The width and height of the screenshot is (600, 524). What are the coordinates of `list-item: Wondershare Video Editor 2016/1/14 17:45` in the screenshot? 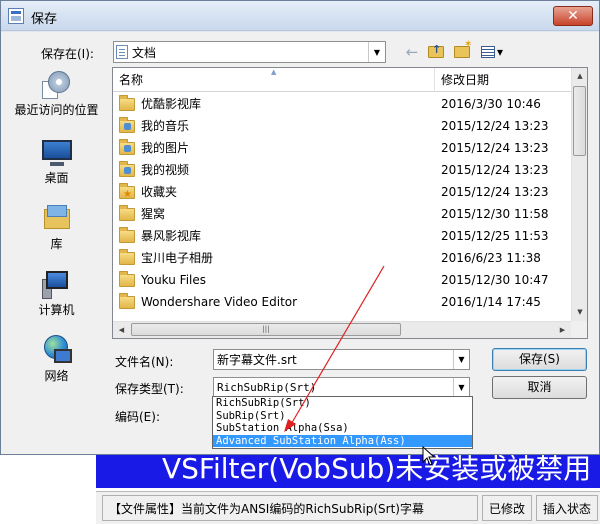 It's located at (342, 302).